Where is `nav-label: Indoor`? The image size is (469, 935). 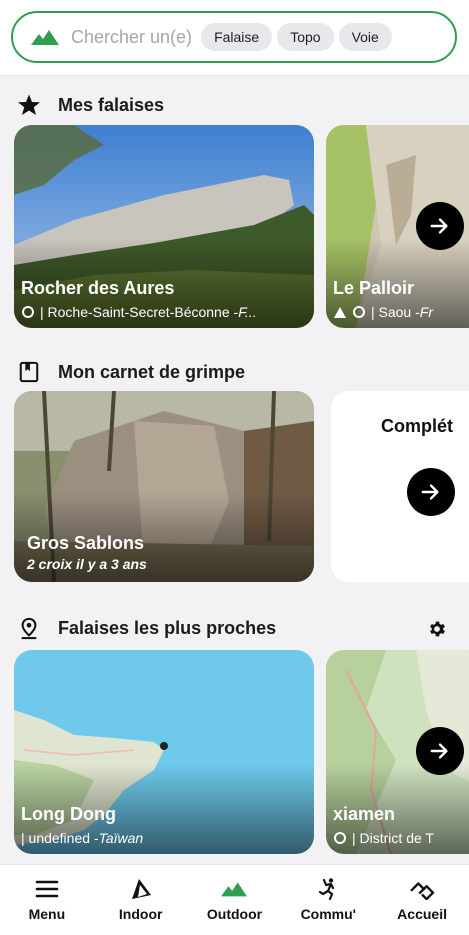
nav-label: Indoor is located at coordinates (140, 914).